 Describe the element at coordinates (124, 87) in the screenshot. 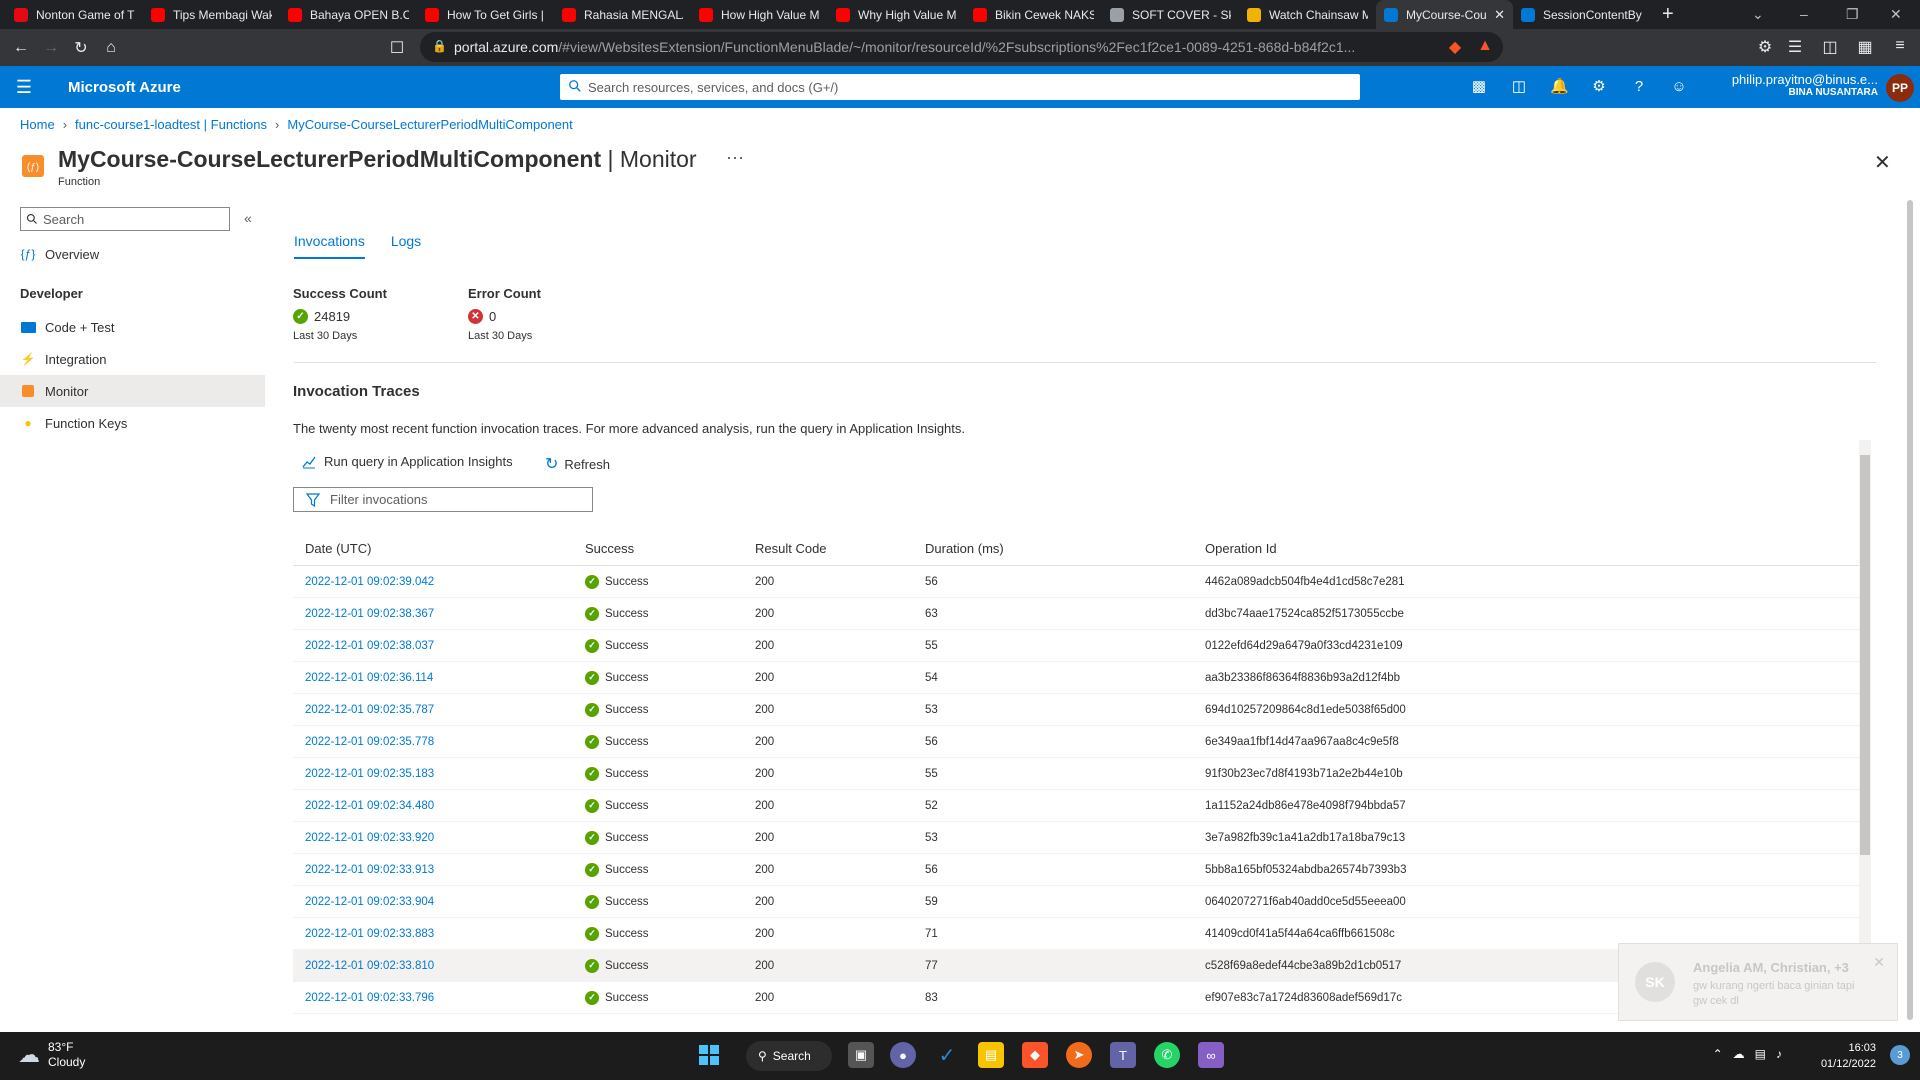

I see `azure-brand: Microsoft Azure` at that location.